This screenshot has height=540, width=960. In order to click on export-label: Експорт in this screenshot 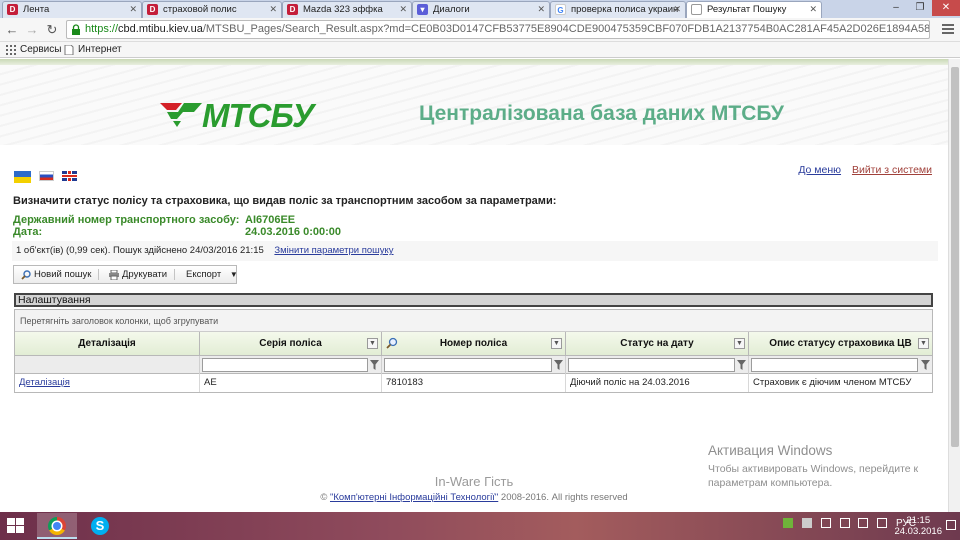, I will do `click(204, 274)`.